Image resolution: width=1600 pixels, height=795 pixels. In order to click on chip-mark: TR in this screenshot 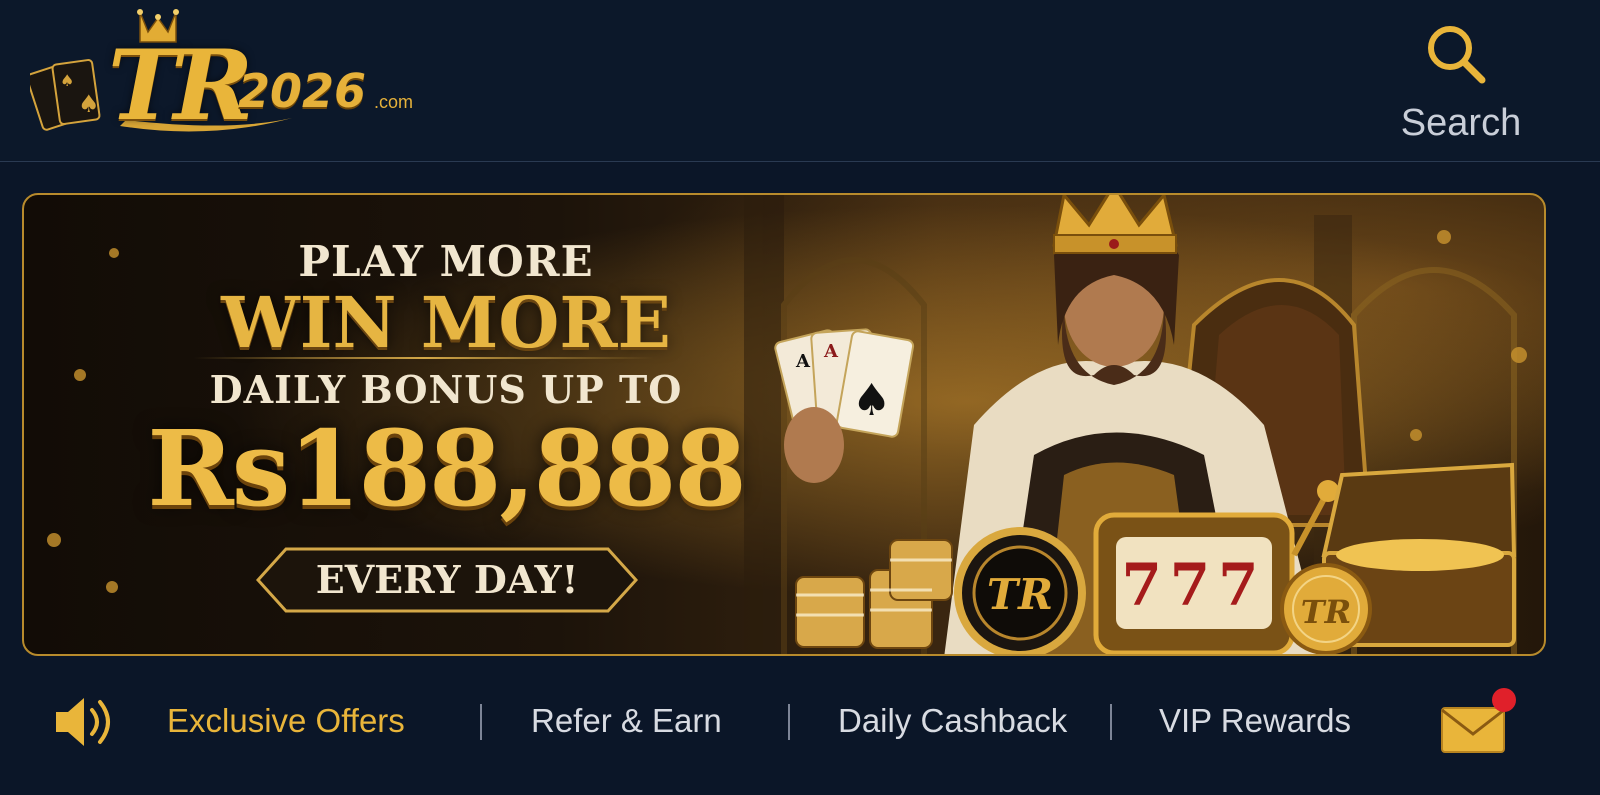, I will do `click(1020, 594)`.